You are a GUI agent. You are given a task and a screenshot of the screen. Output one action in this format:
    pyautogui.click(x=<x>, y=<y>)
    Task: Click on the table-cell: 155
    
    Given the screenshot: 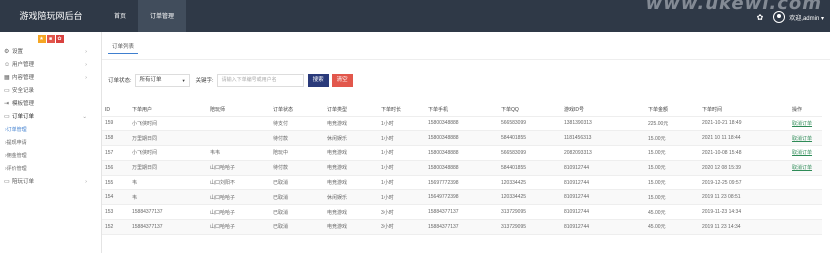 What is the action you would take?
    pyautogui.click(x=115, y=183)
    